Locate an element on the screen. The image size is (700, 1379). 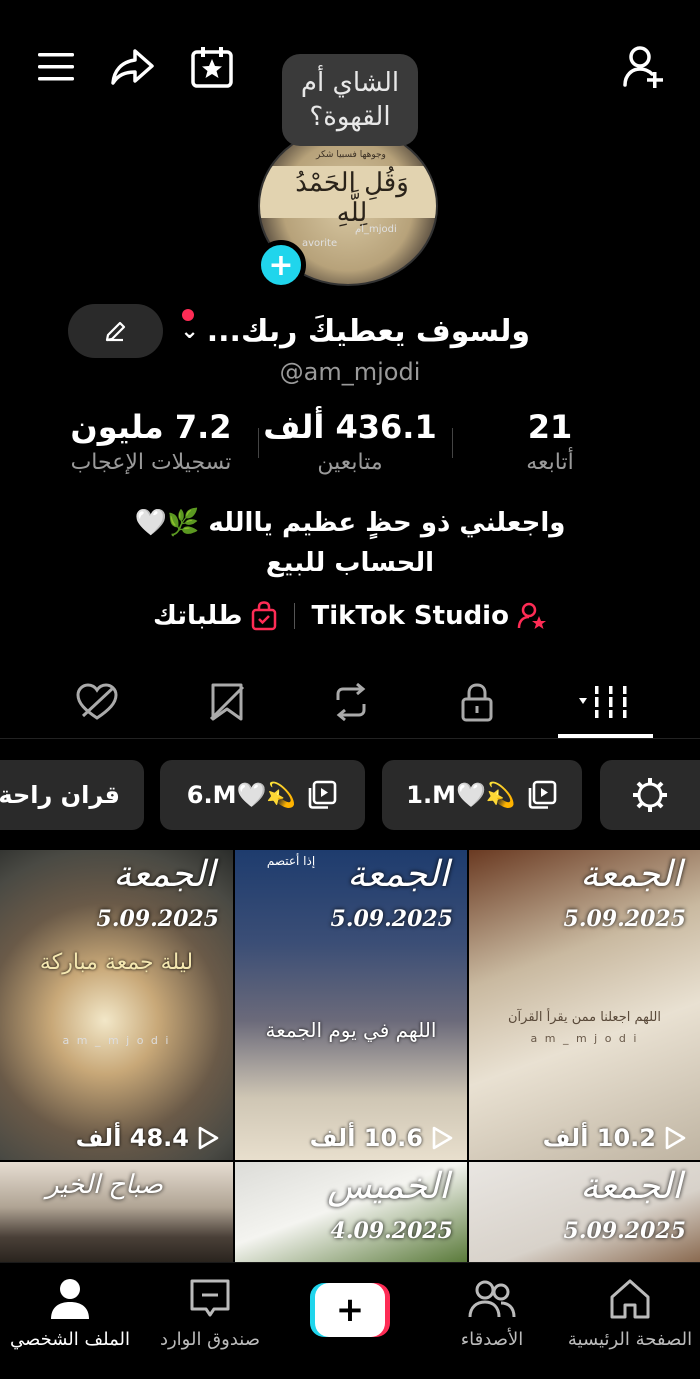
tab-favorites is located at coordinates (227, 702).